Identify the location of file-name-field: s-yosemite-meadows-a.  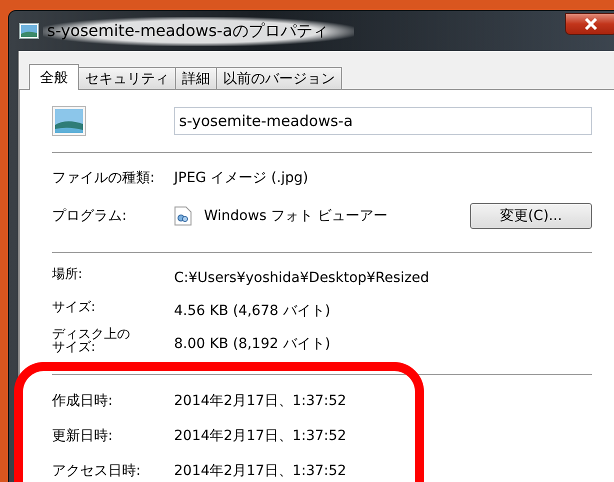
(383, 121).